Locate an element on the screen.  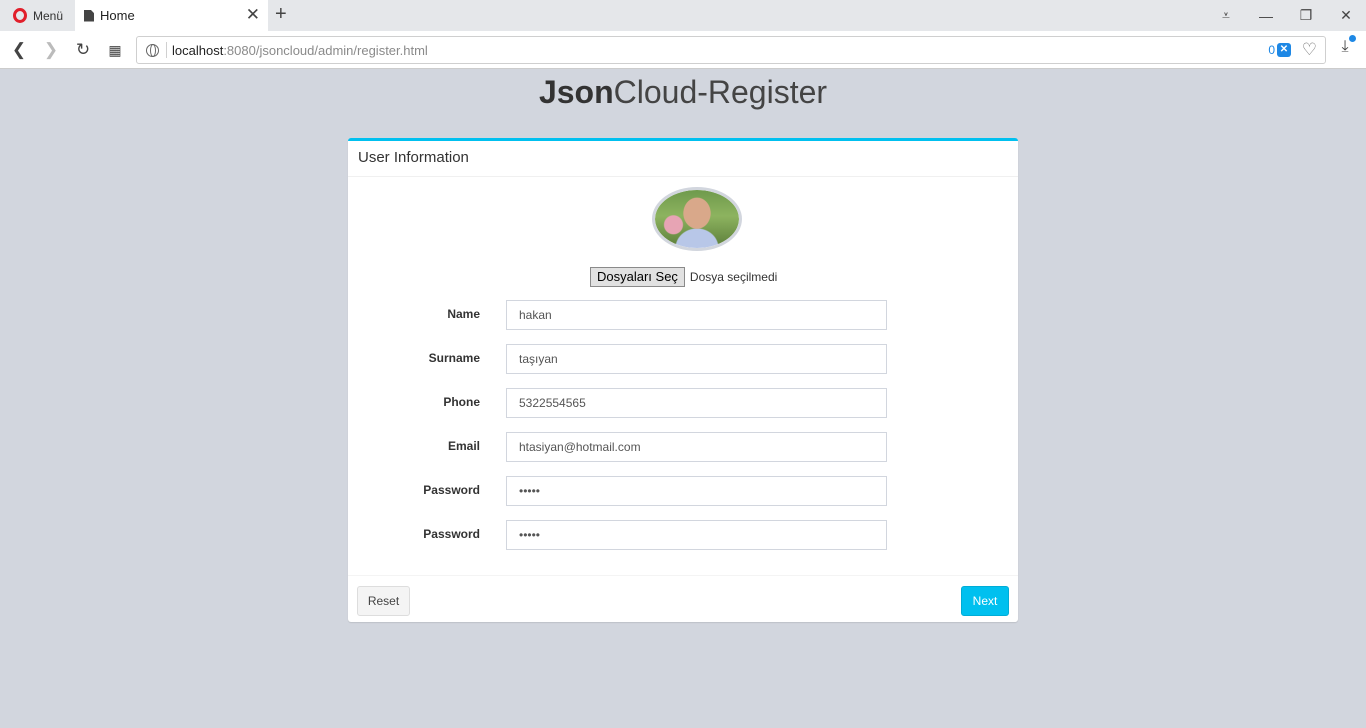
page-title: JsonCloud-Register is located at coordinates (683, 92).